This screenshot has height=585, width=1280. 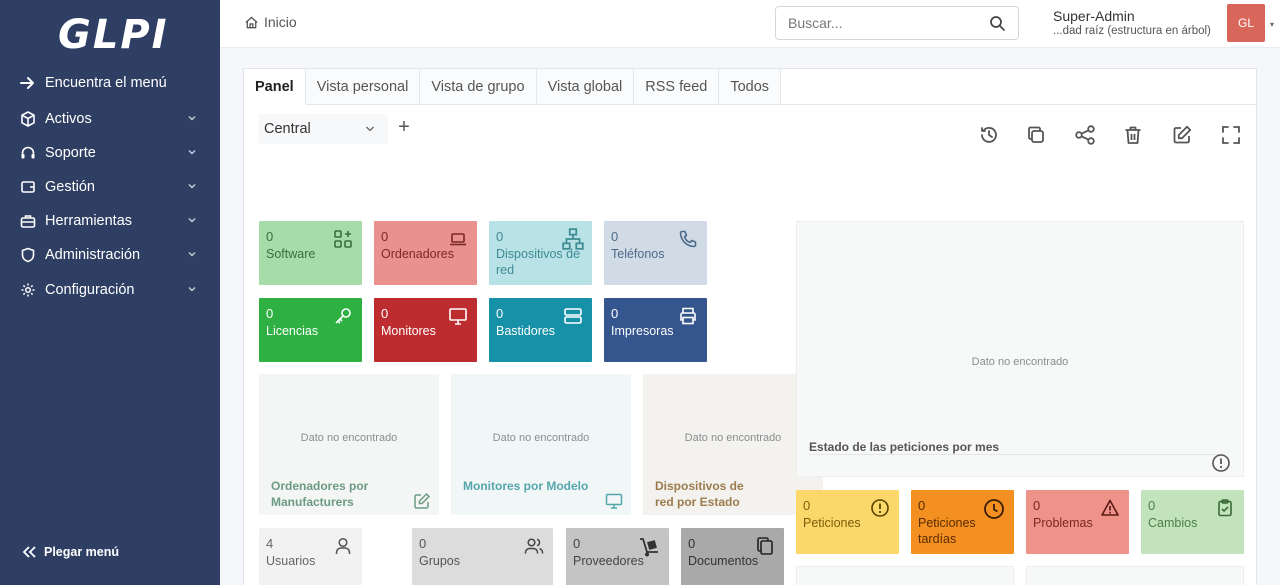 What do you see at coordinates (106, 83) in the screenshot?
I see `sidebar-item-label: Encuentra el menú` at bounding box center [106, 83].